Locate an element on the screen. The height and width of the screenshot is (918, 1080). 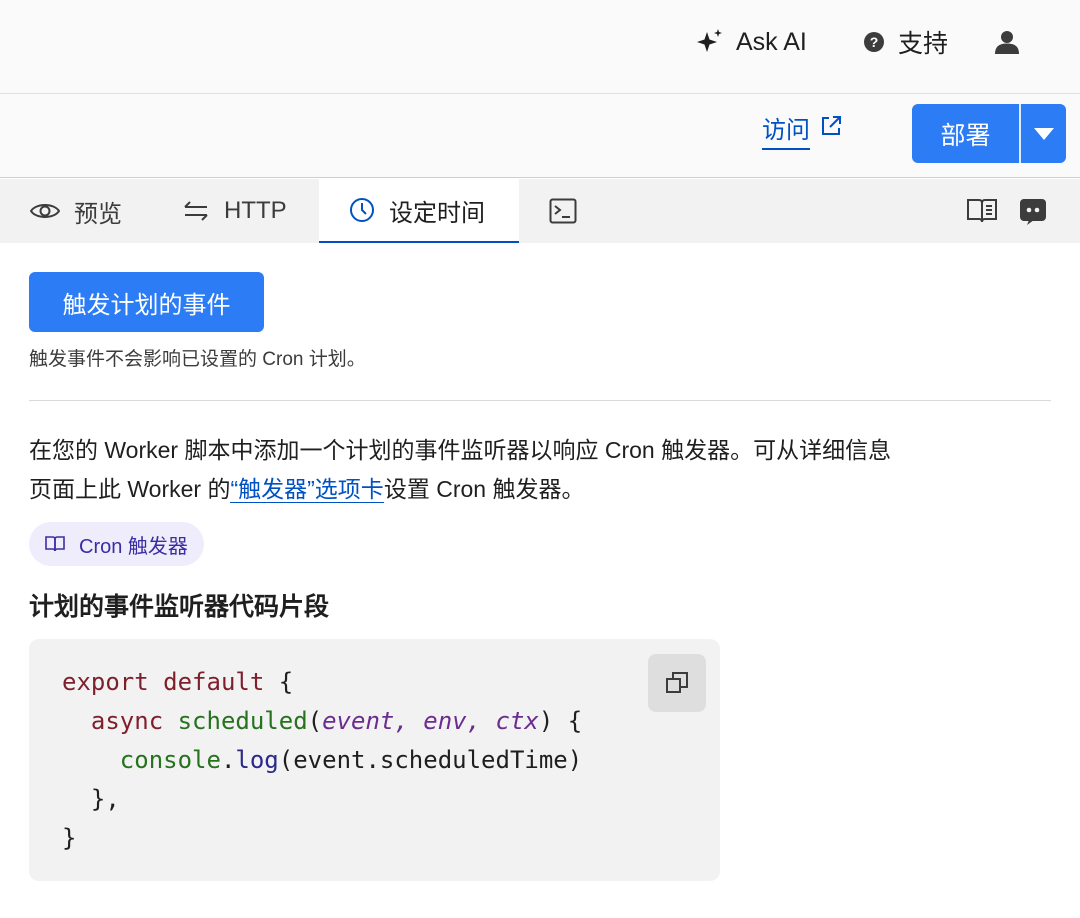
copy-icon is located at coordinates (677, 682).